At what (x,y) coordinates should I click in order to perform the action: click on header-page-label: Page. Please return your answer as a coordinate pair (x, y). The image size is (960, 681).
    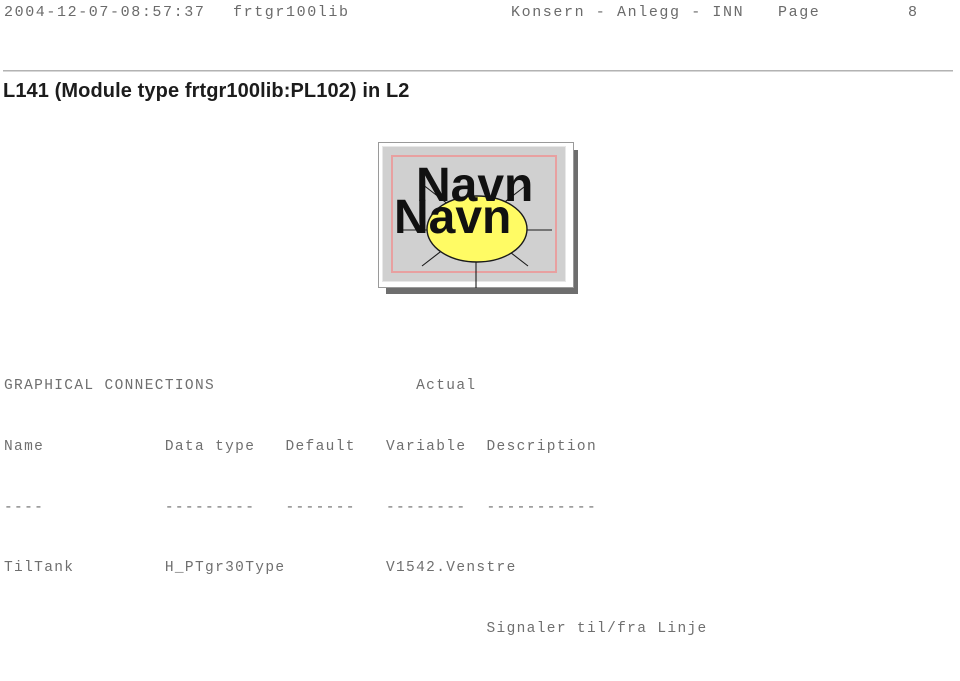
    Looking at the image, I should click on (799, 12).